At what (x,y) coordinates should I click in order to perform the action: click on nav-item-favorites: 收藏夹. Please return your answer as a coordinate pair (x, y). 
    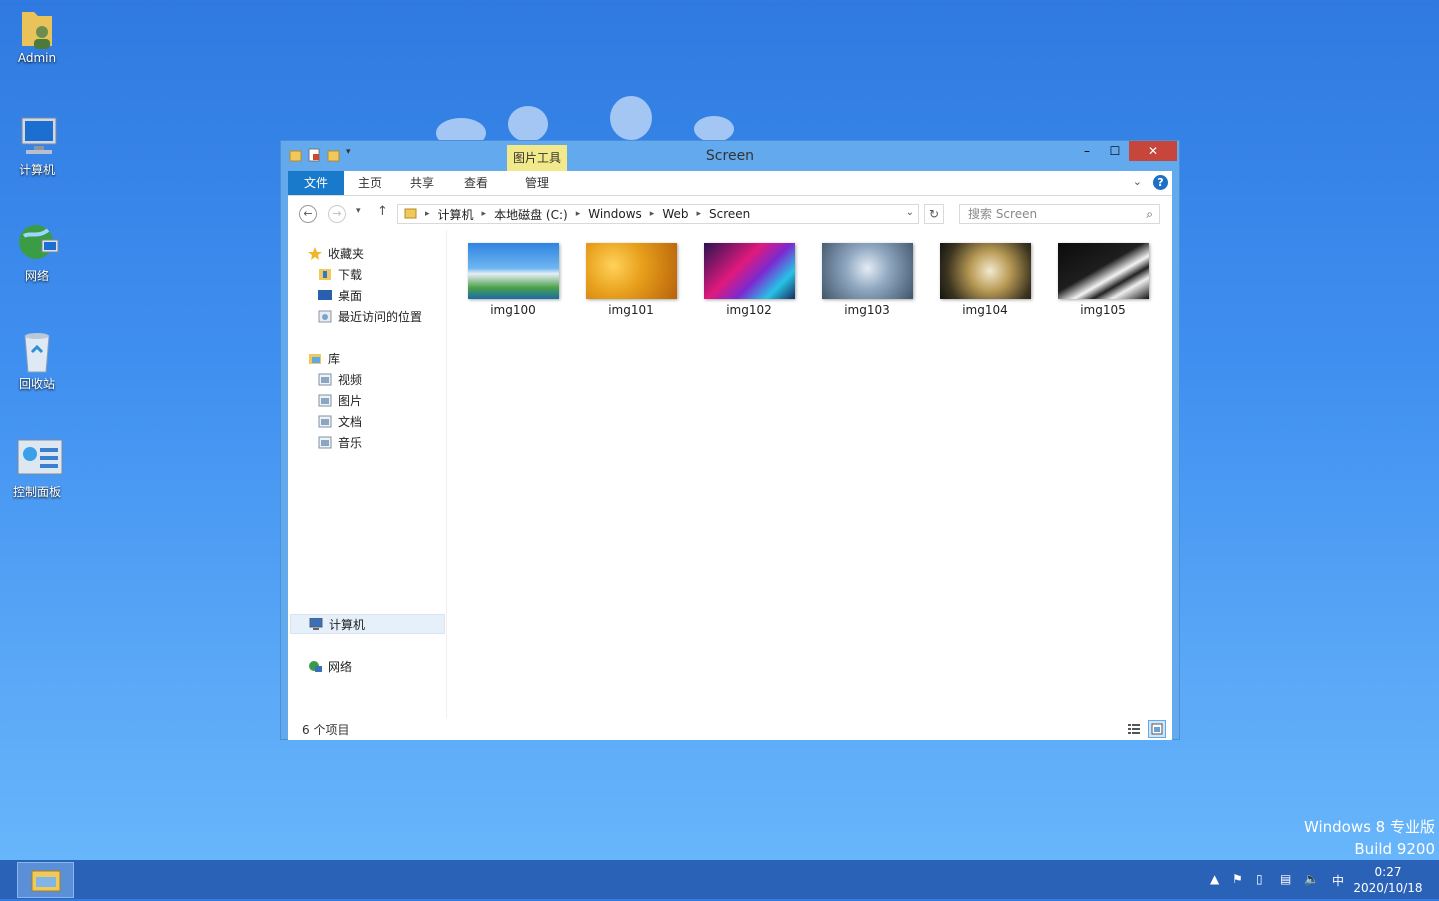
    Looking at the image, I should click on (336, 253).